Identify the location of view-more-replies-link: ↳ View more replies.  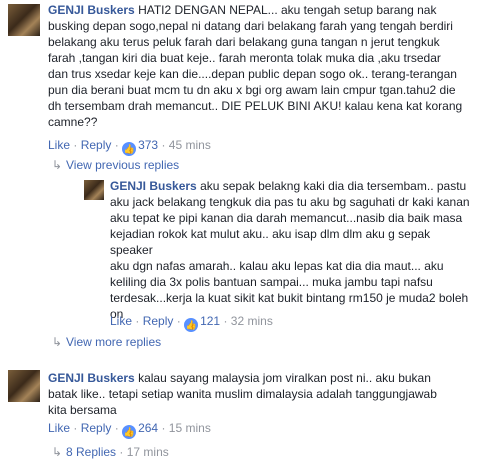
(106, 342).